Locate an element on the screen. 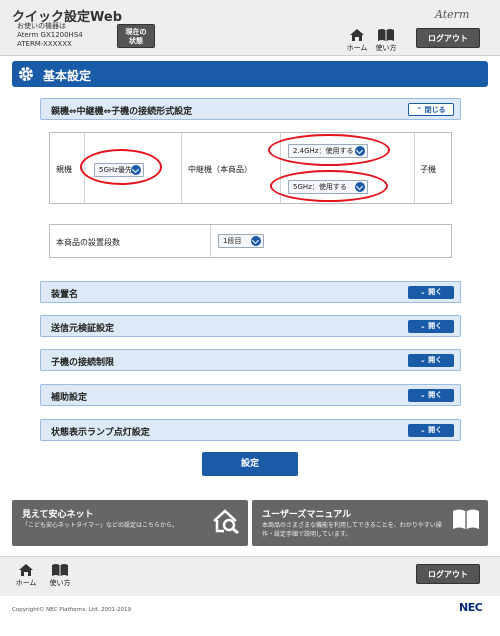  home-nav-button: ホーム is located at coordinates (357, 40).